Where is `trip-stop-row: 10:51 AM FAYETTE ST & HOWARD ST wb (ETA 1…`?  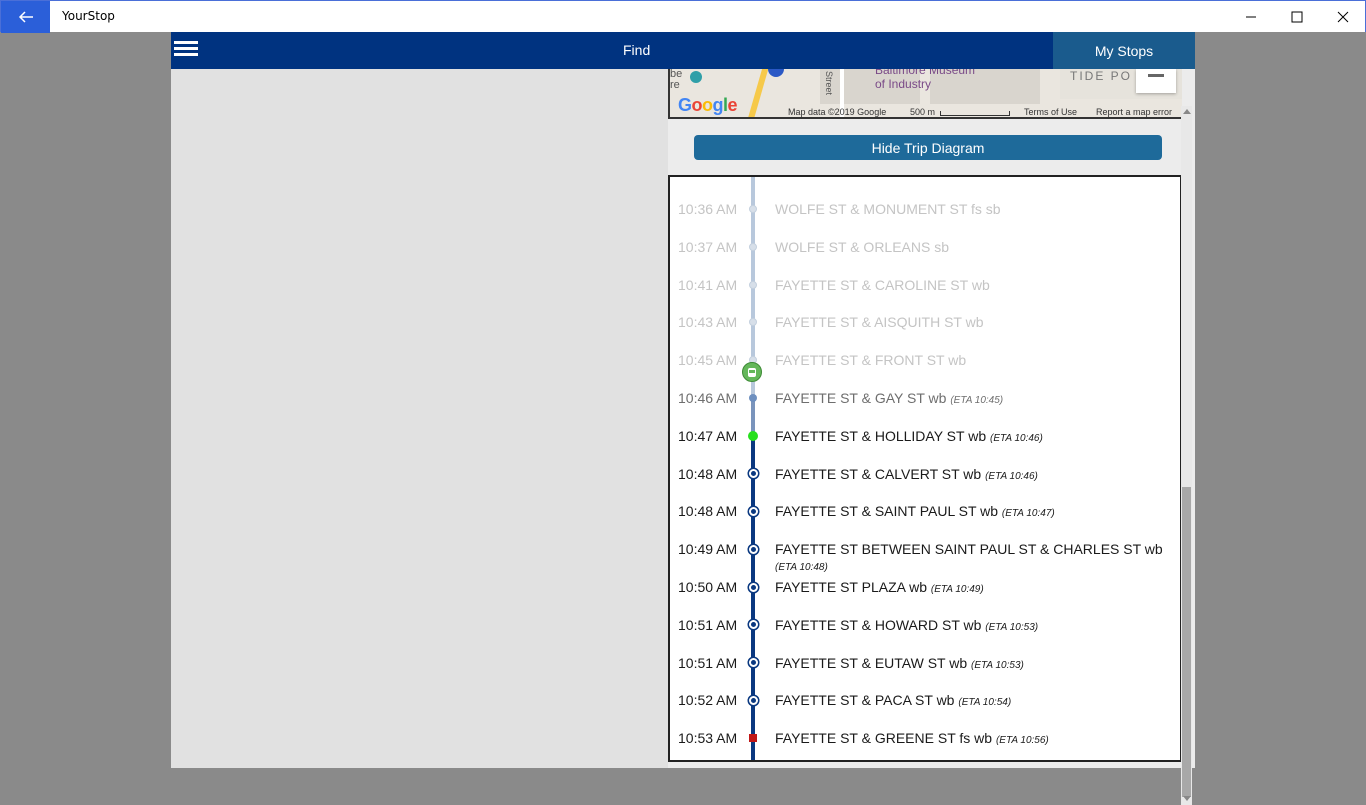 trip-stop-row: 10:51 AM FAYETTE ST & HOWARD ST wb (ETA 1… is located at coordinates (920, 636).